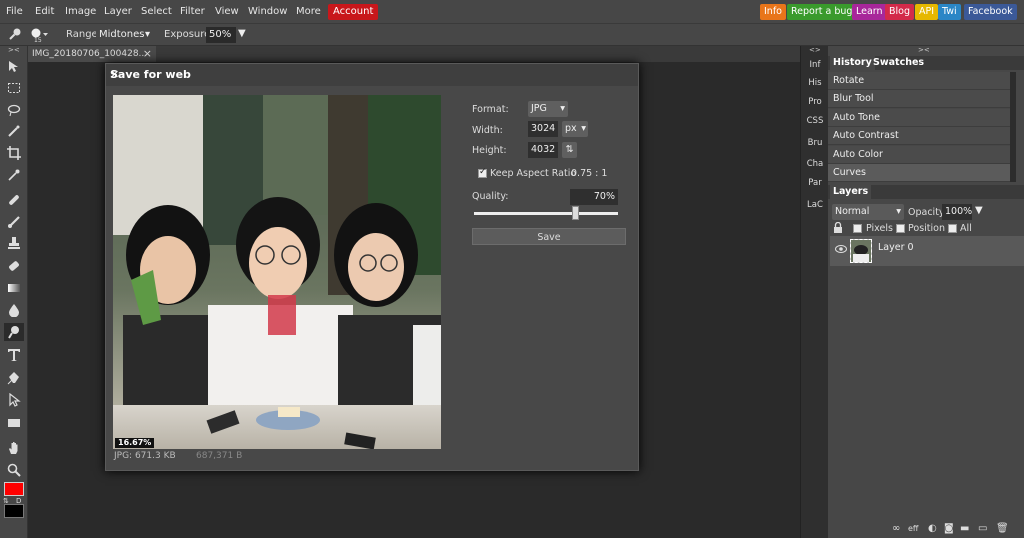 The width and height of the screenshot is (1024, 538). Describe the element at coordinates (221, 35) in the screenshot. I see `exposure-input: 50%` at that location.